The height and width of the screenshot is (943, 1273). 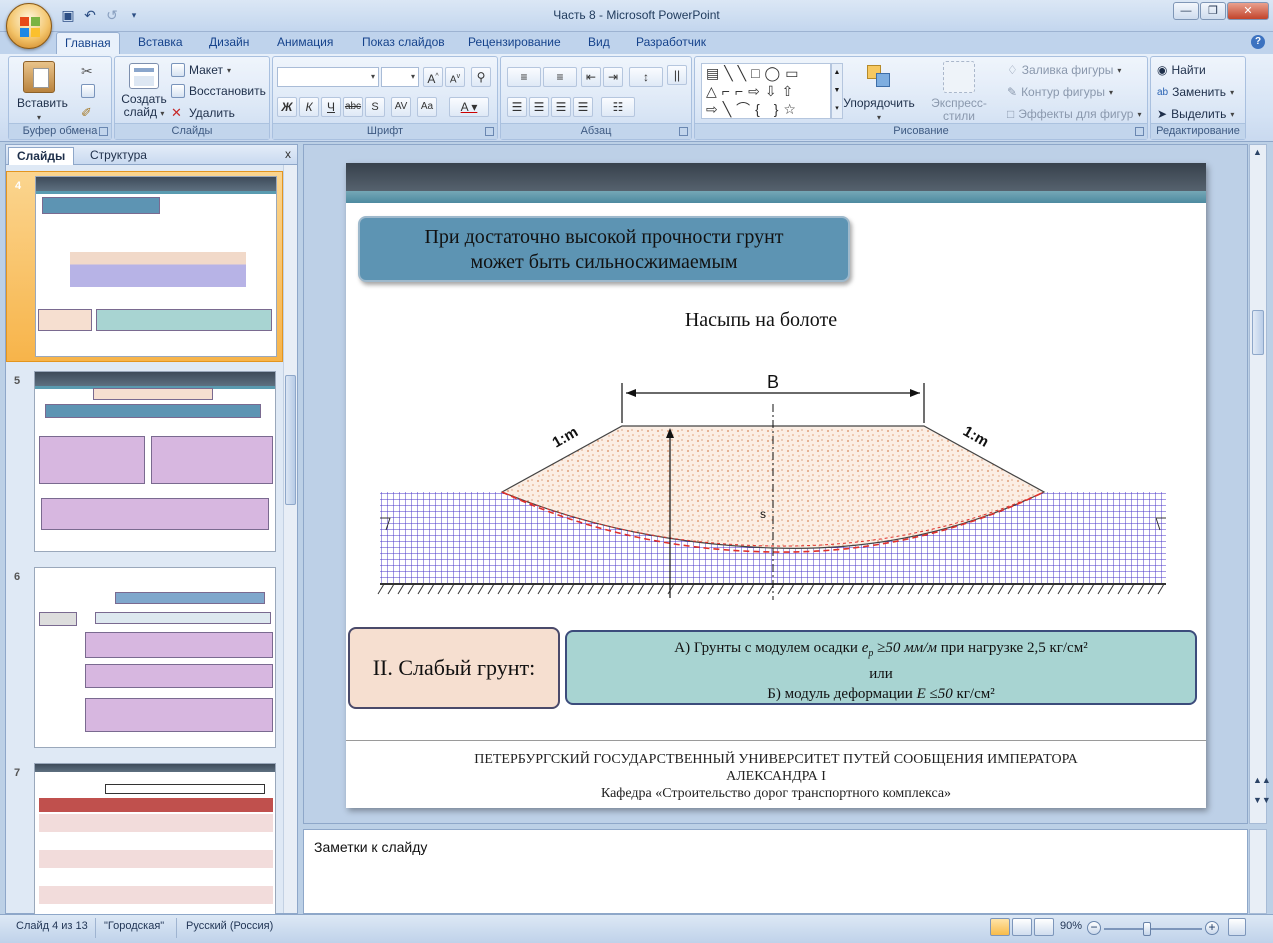 I want to click on new-slide-button: Создать слайд ▾, so click(x=144, y=90).